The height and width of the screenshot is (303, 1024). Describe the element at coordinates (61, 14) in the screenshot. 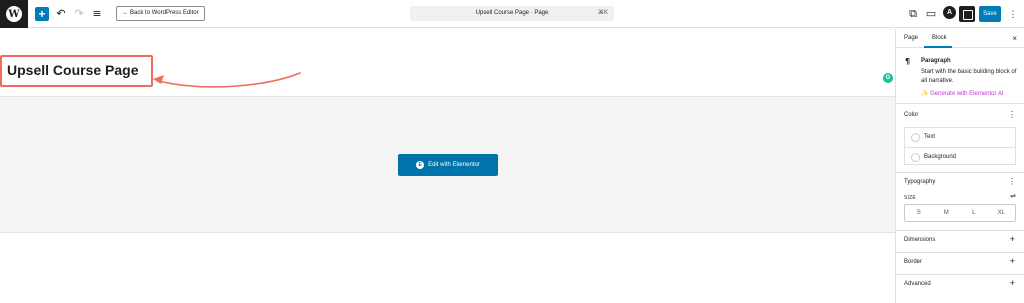

I see `undo-icon: ↶` at that location.